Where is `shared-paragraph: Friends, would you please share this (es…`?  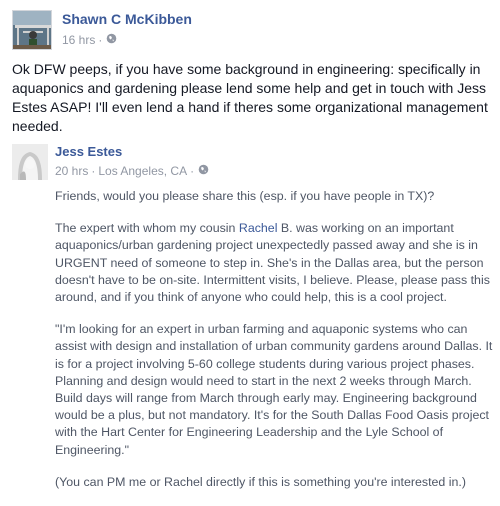 shared-paragraph: Friends, would you please share this (es… is located at coordinates (245, 196).